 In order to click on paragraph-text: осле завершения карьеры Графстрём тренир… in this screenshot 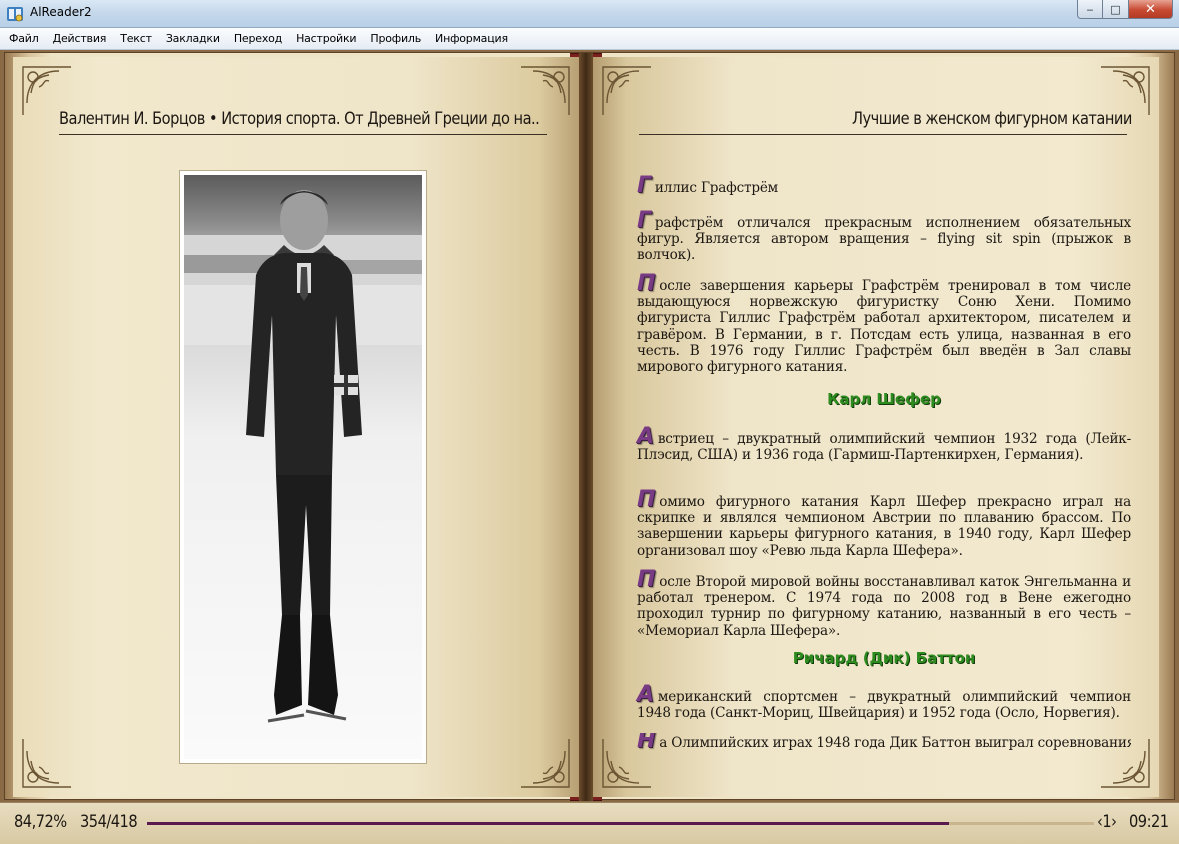, I will do `click(884, 327)`.